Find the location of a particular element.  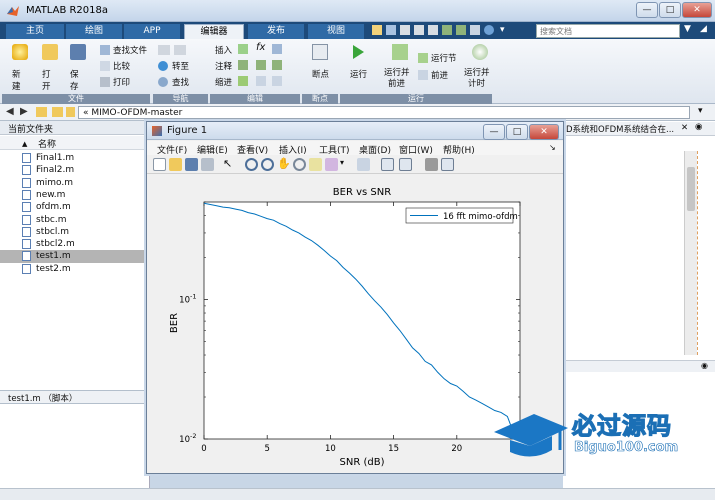

pan-hand-icon: ✋ is located at coordinates (284, 163).